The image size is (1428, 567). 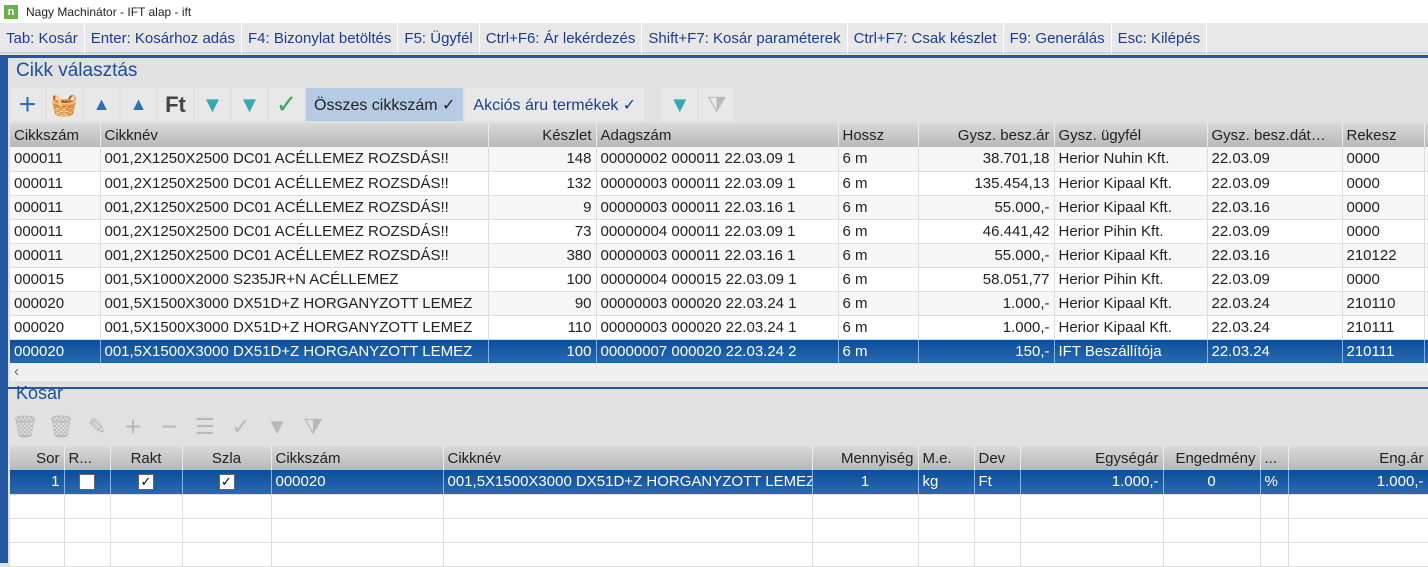 I want to click on szla-checkbox: ✓, so click(x=226, y=482).